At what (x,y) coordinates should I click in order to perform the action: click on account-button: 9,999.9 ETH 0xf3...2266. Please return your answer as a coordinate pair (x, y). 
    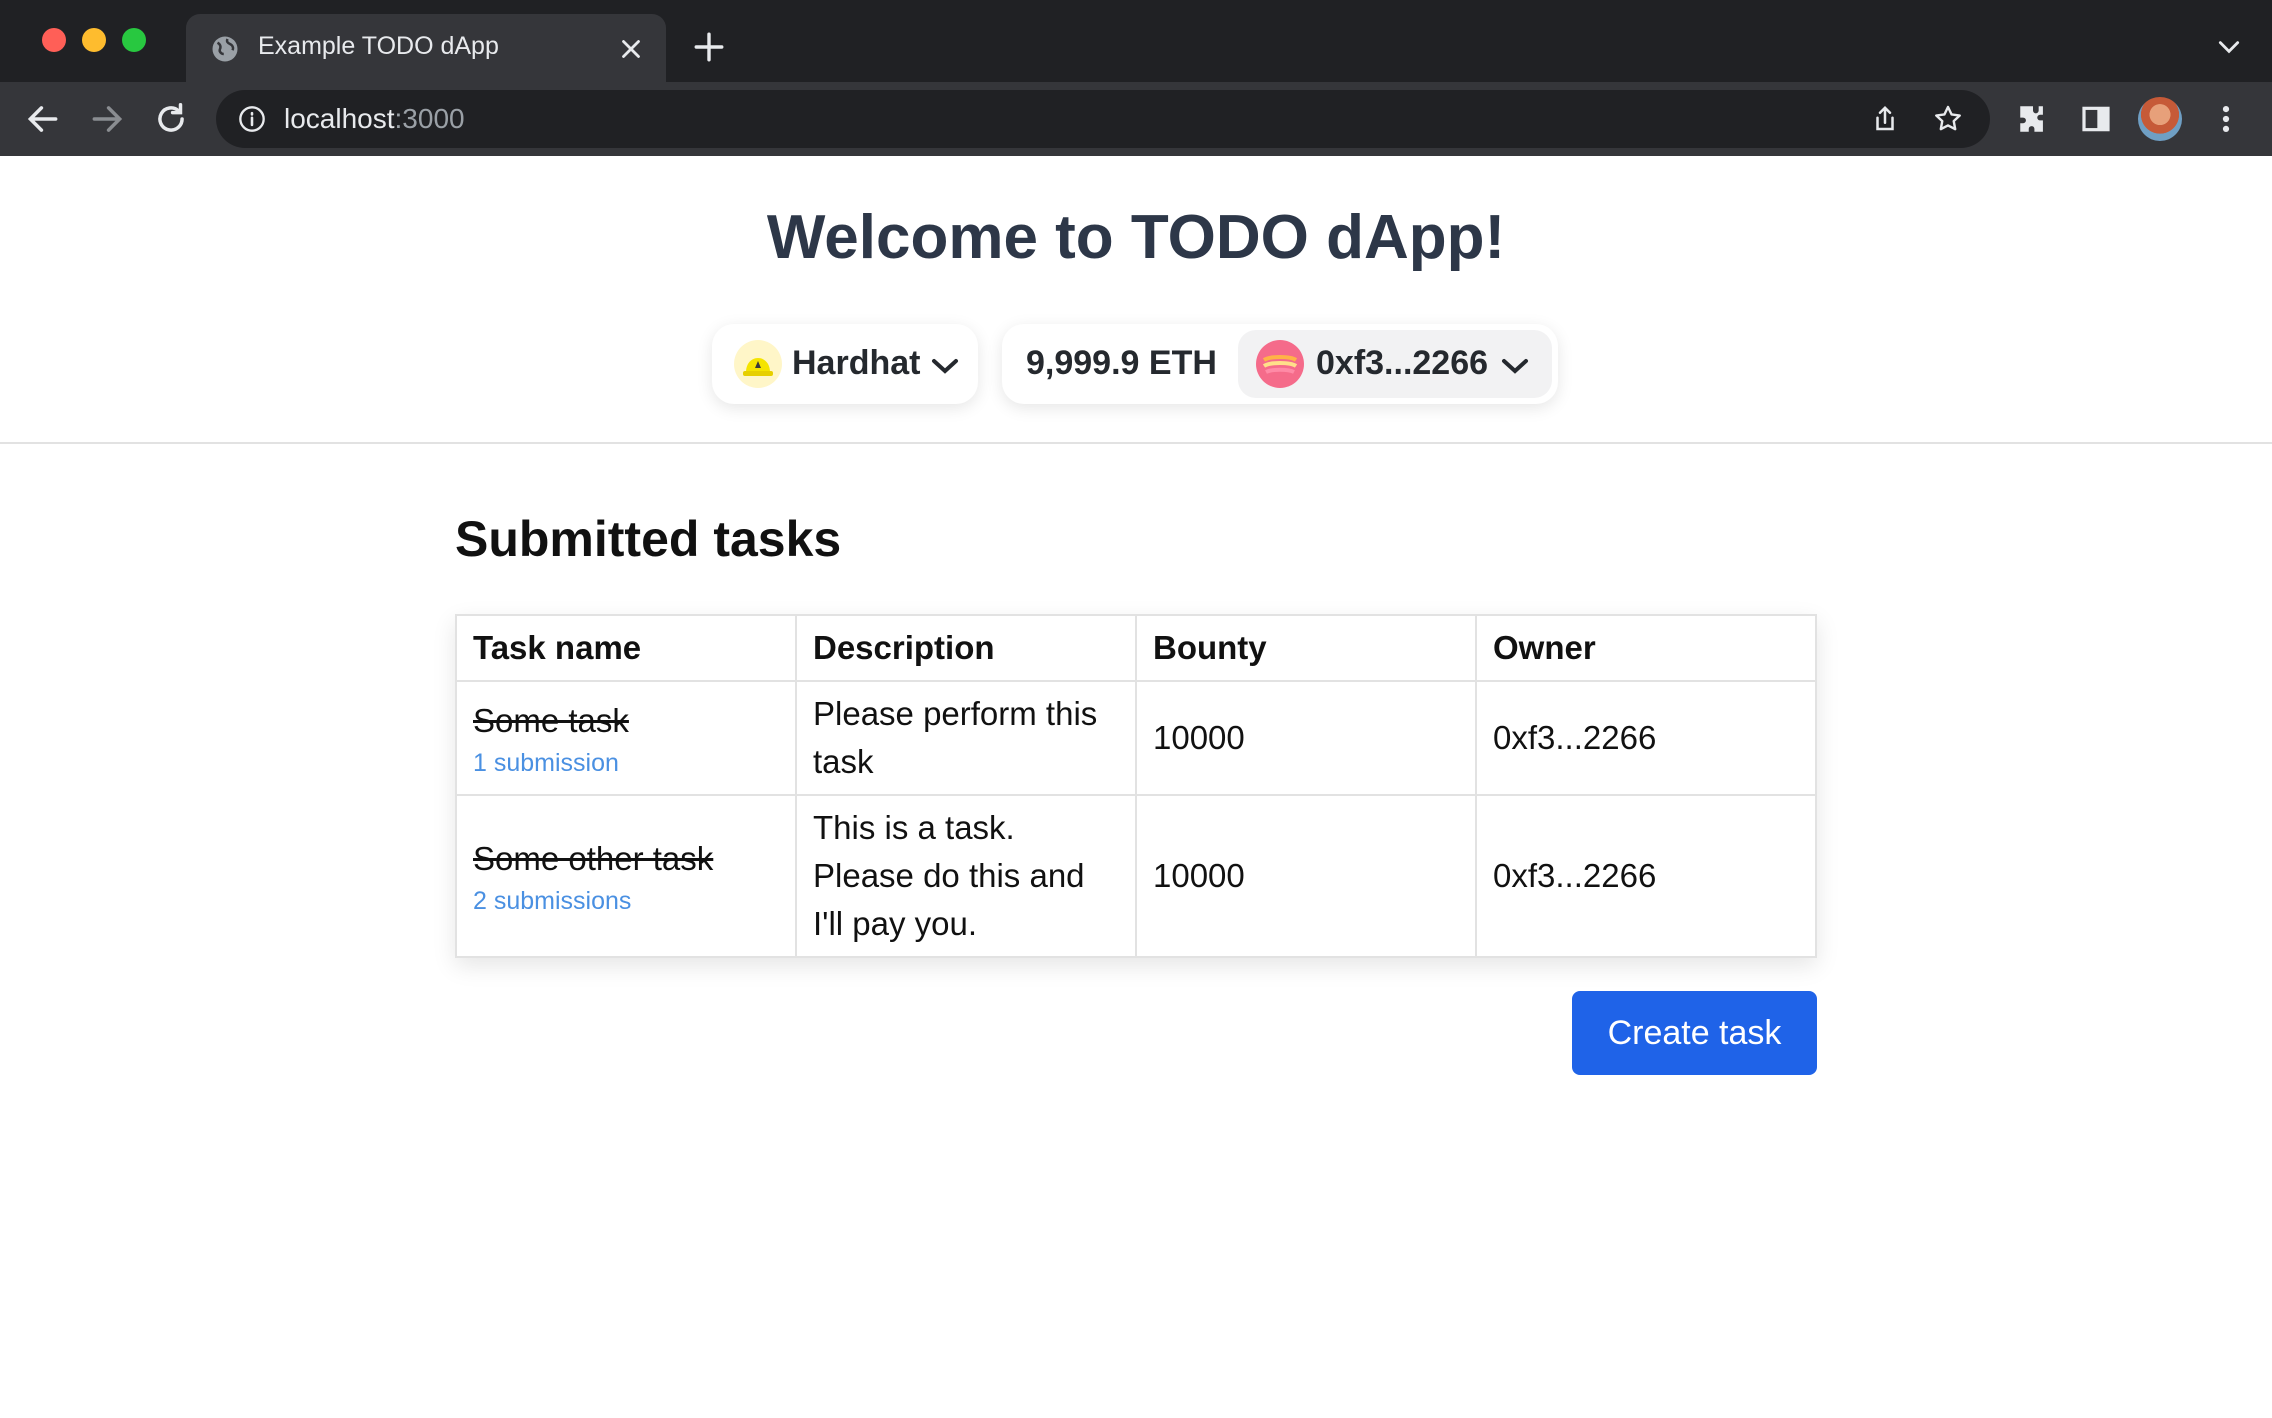
    Looking at the image, I should click on (1280, 364).